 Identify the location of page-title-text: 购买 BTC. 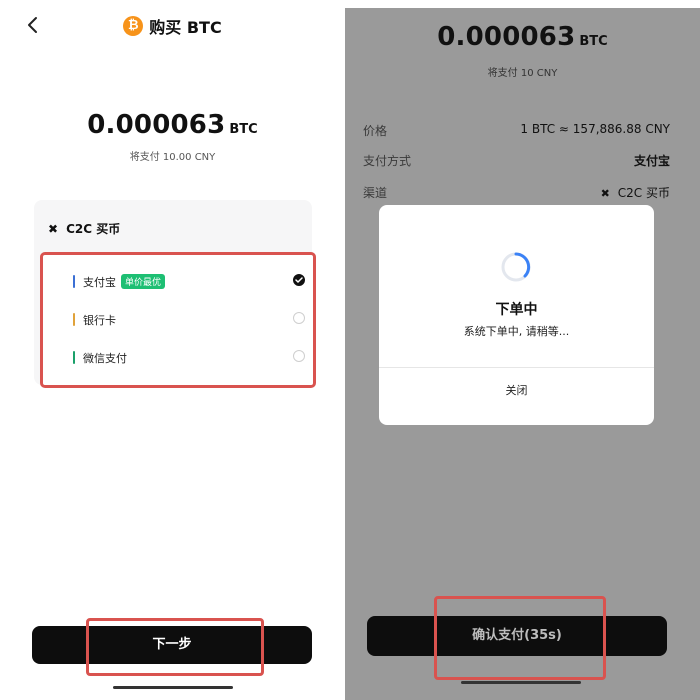
(185, 27).